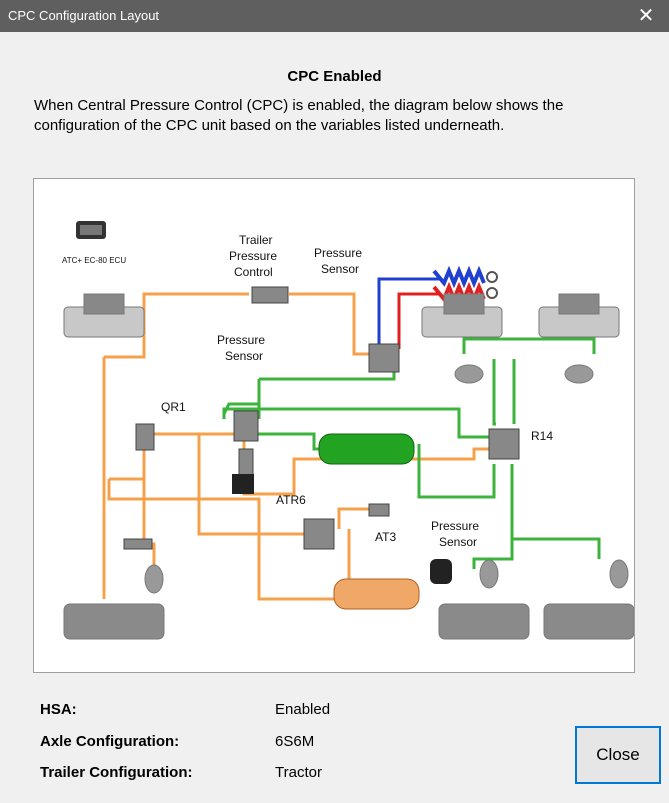 The height and width of the screenshot is (803, 669). Describe the element at coordinates (542, 436) in the screenshot. I see `r14-label: R14` at that location.